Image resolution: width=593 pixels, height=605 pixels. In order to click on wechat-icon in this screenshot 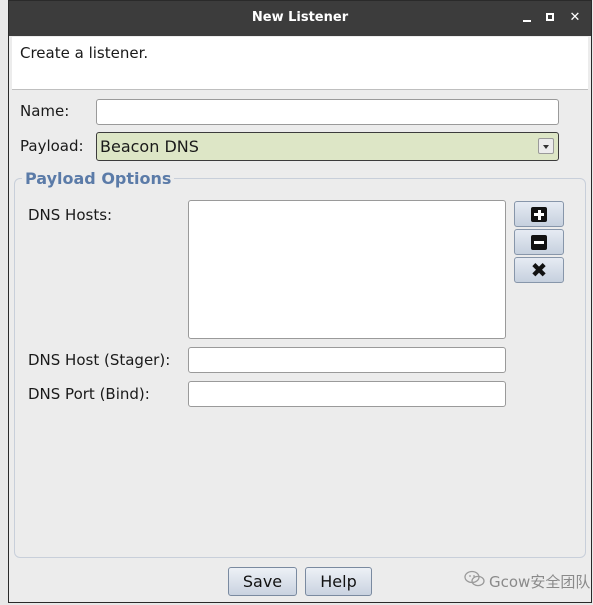, I will do `click(474, 578)`.